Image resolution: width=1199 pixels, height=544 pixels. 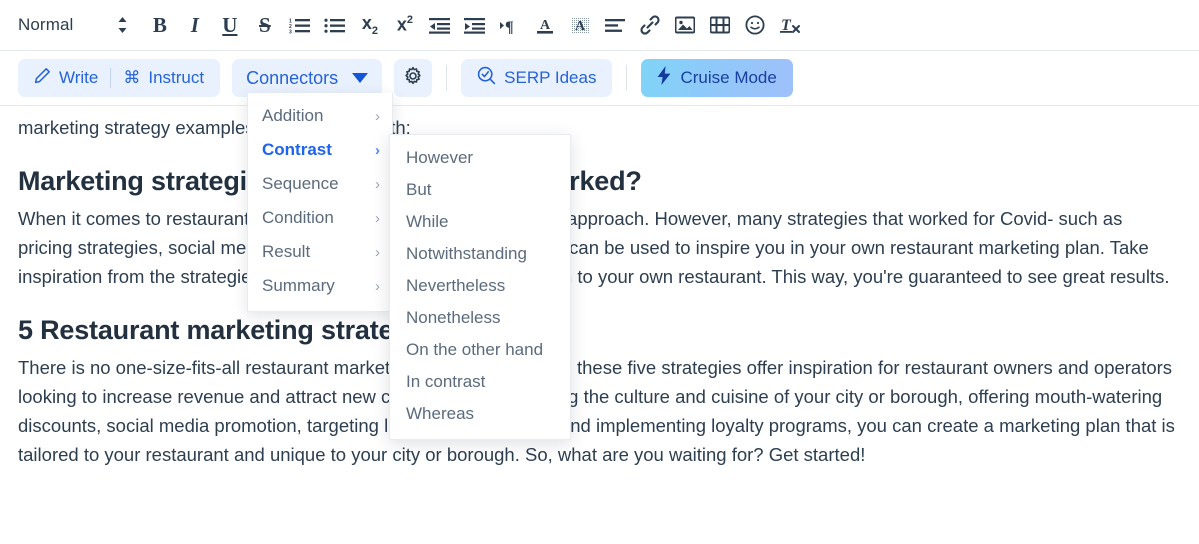 I want to click on serp-ideas-button: SERP Ideas, so click(x=536, y=78).